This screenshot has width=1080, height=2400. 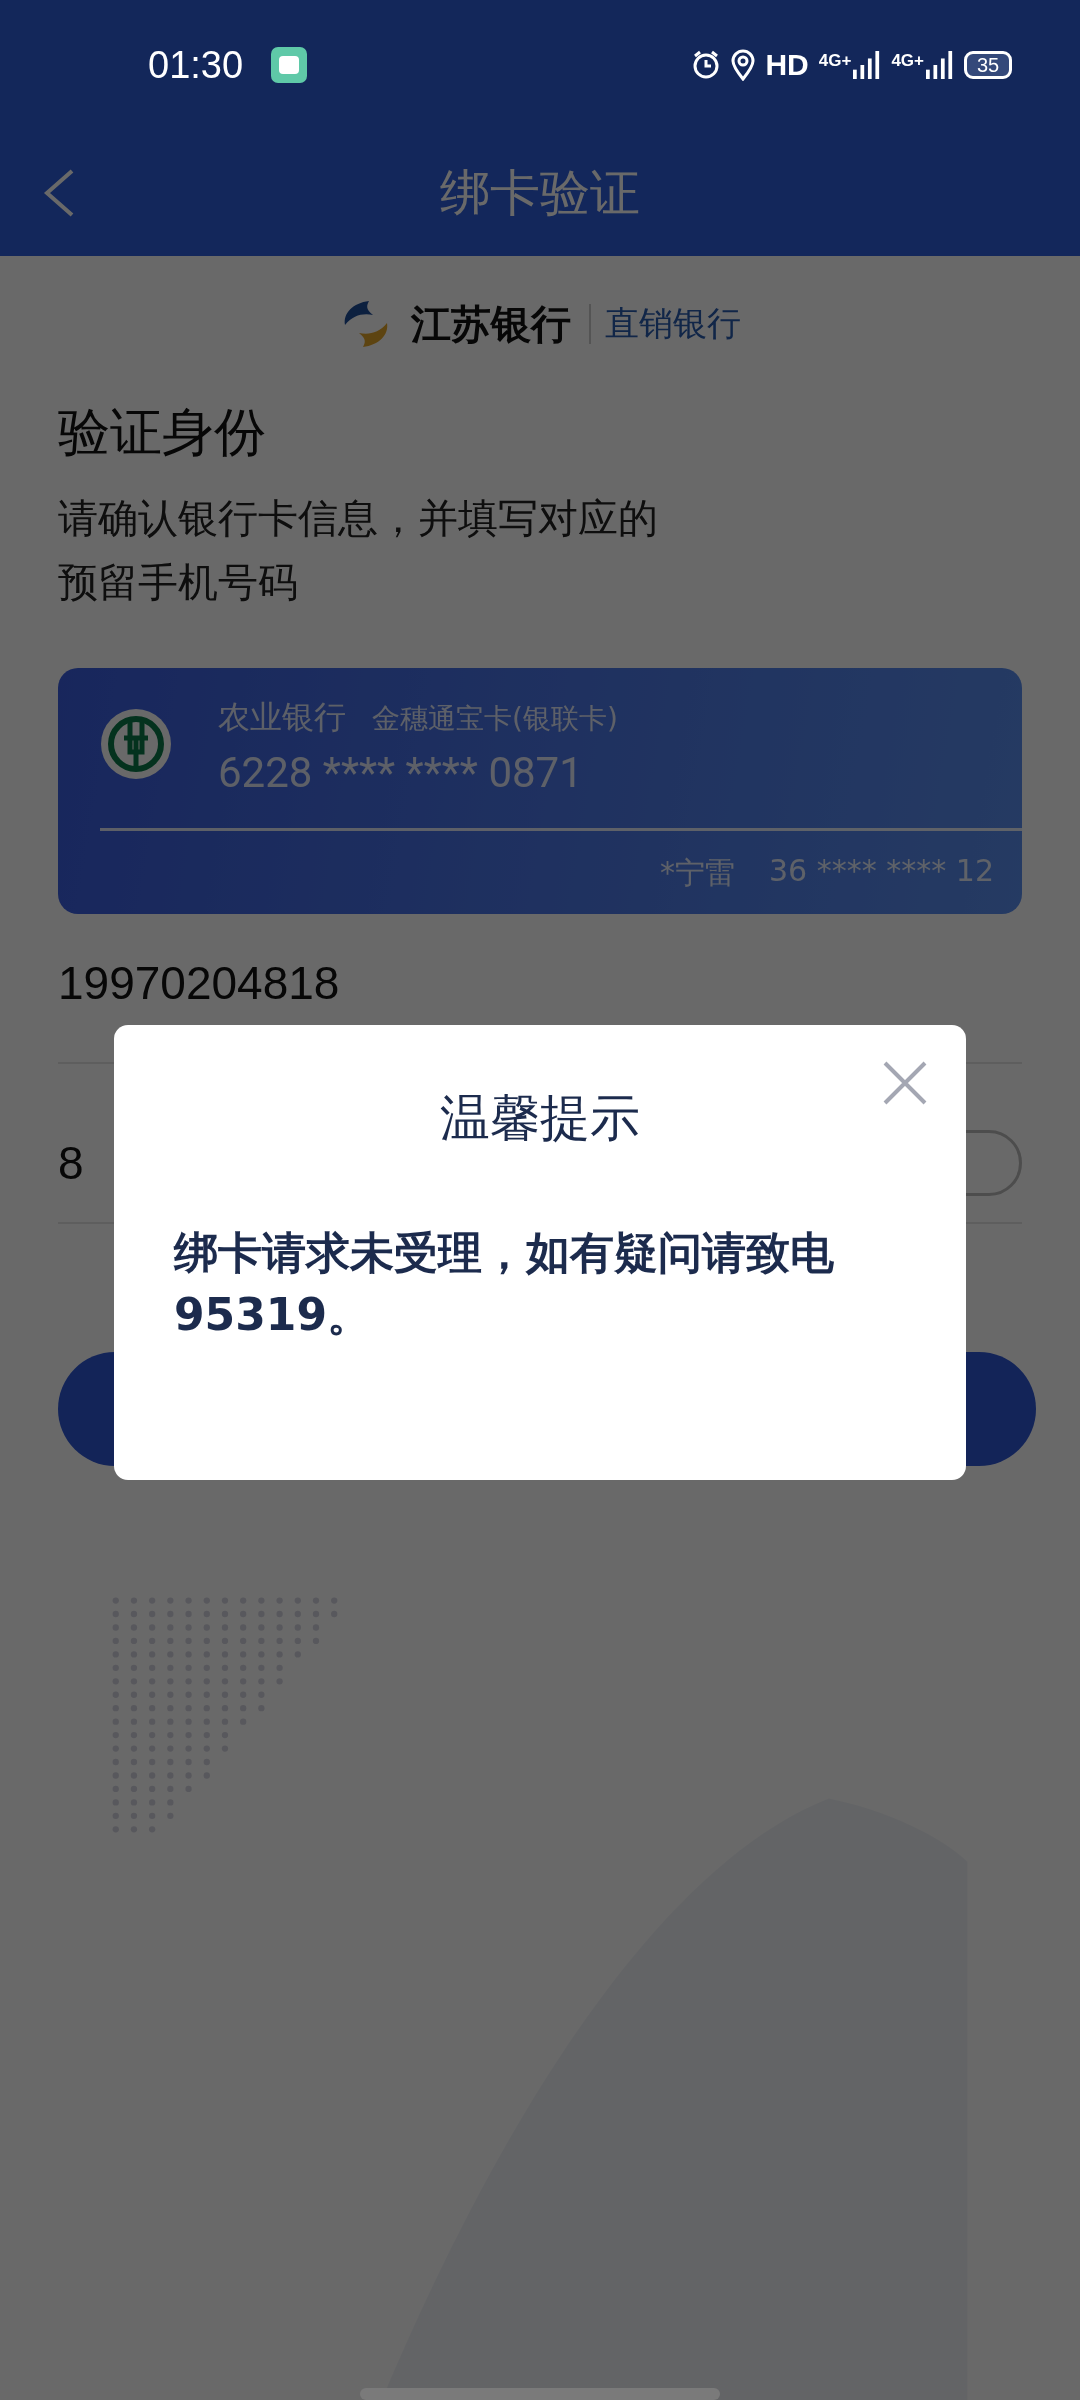 What do you see at coordinates (71, 1163) in the screenshot?
I see `input-field: 8` at bounding box center [71, 1163].